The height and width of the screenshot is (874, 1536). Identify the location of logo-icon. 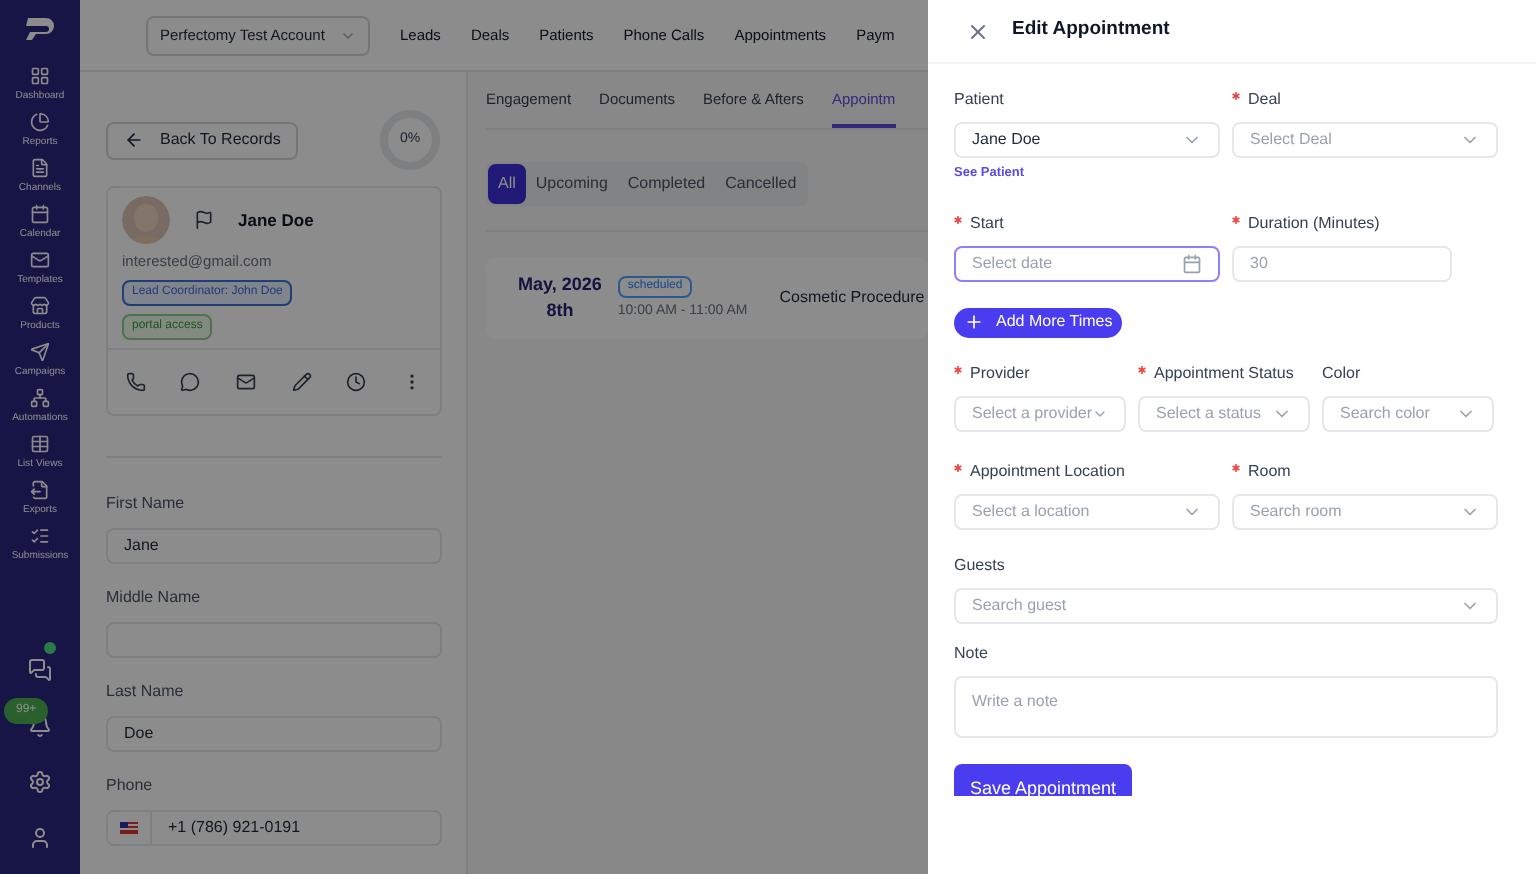
(40, 28).